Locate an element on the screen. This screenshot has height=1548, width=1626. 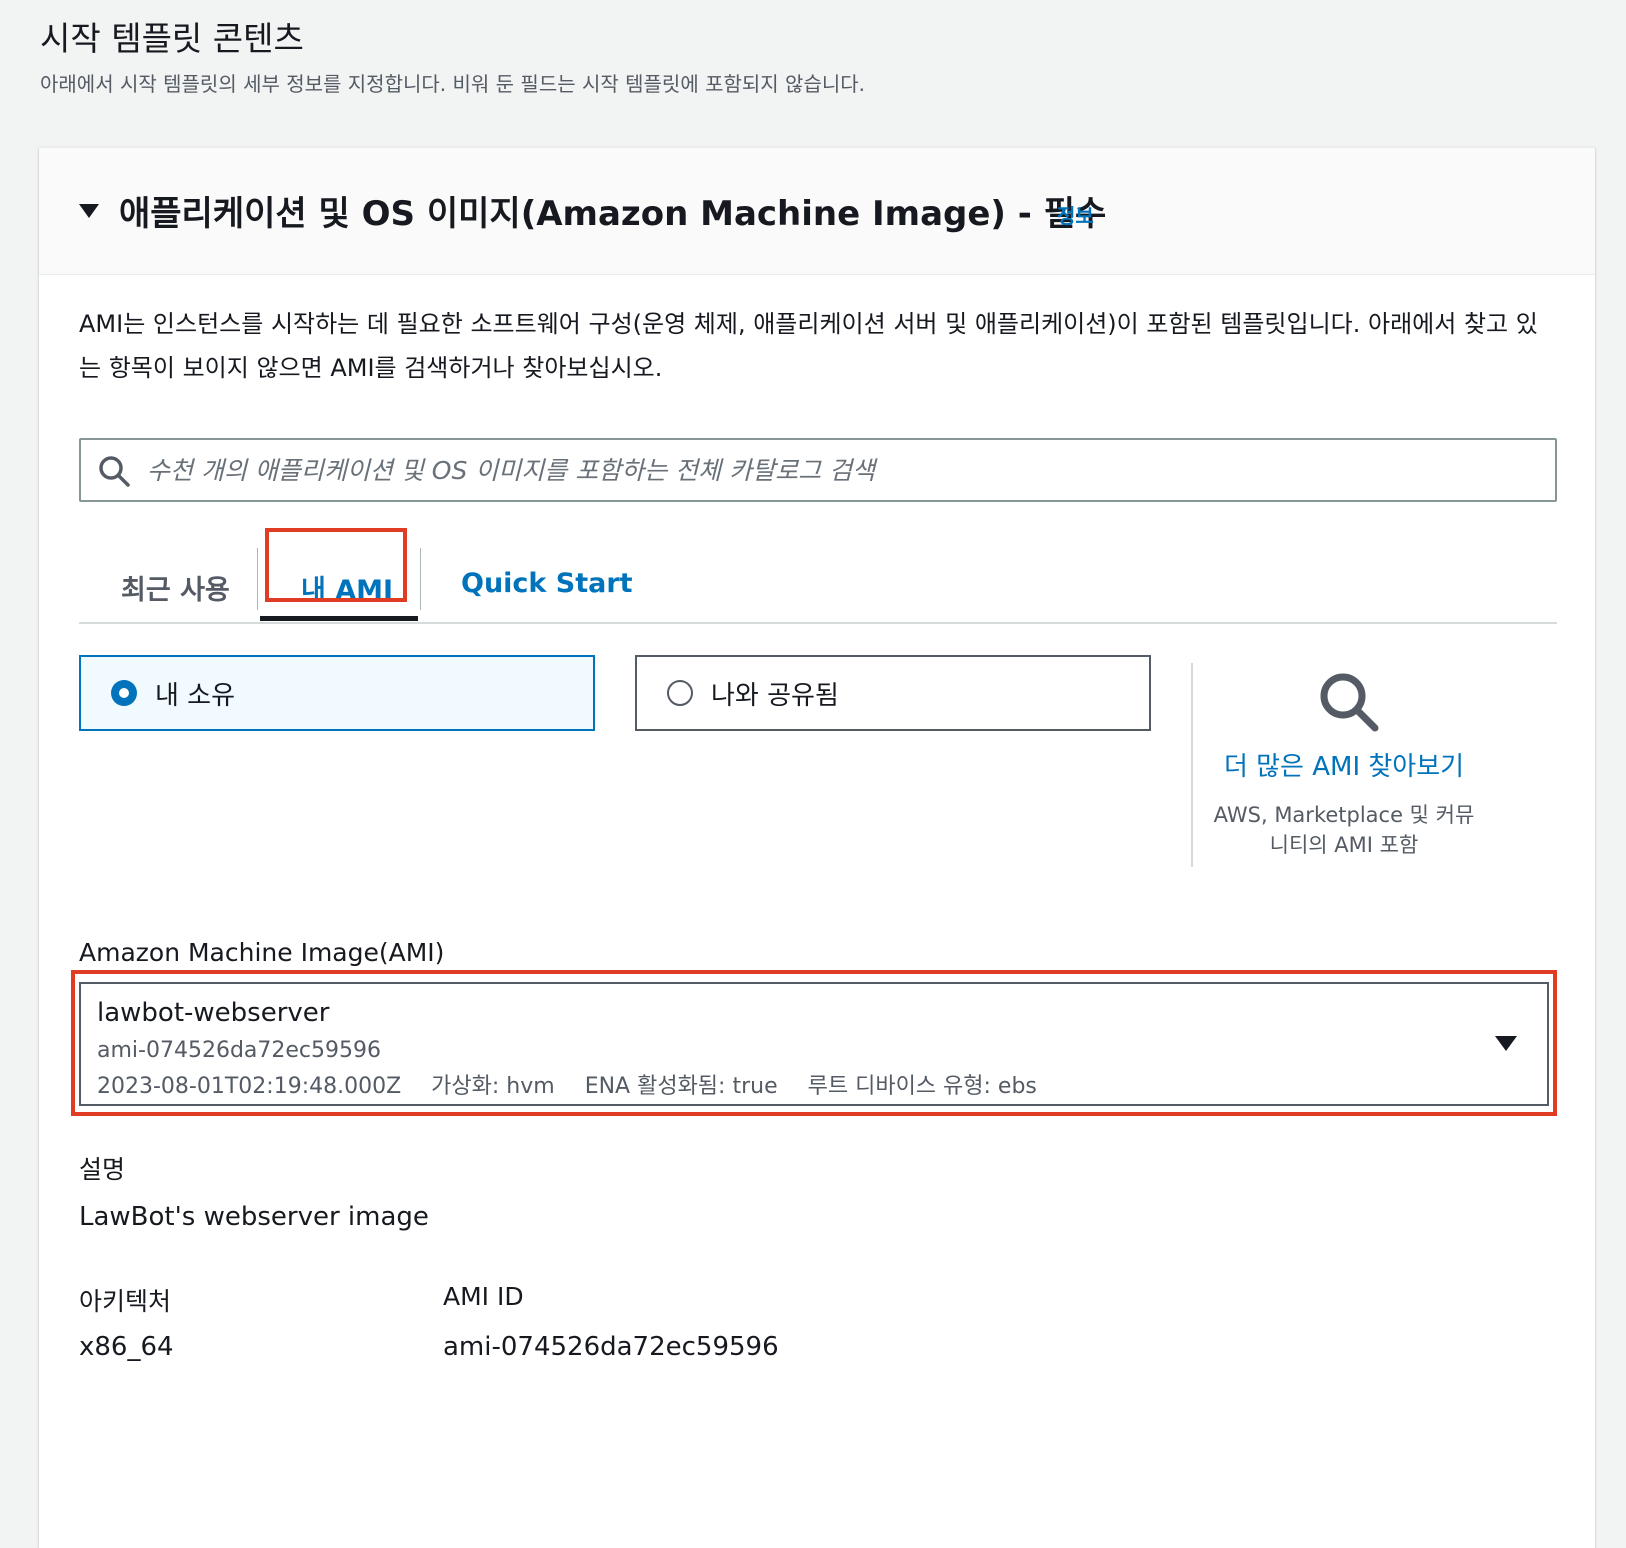
ami-search-box is located at coordinates (818, 470).